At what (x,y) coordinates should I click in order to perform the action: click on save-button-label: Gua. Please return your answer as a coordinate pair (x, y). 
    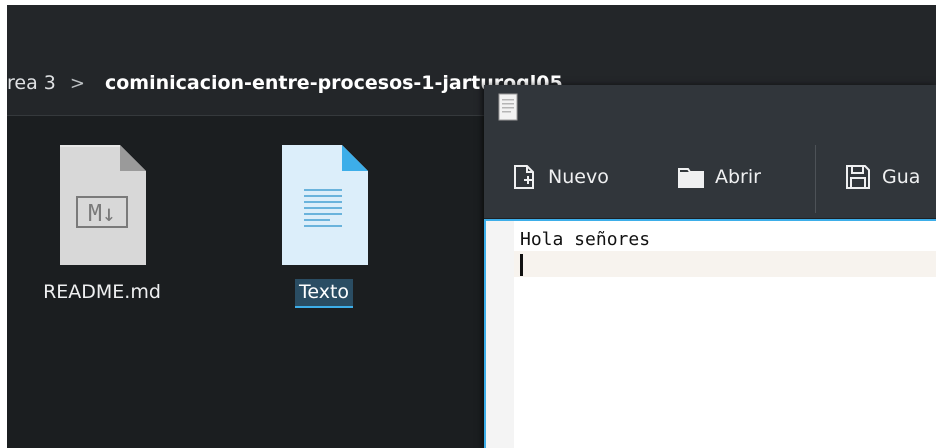
    Looking at the image, I should click on (901, 177).